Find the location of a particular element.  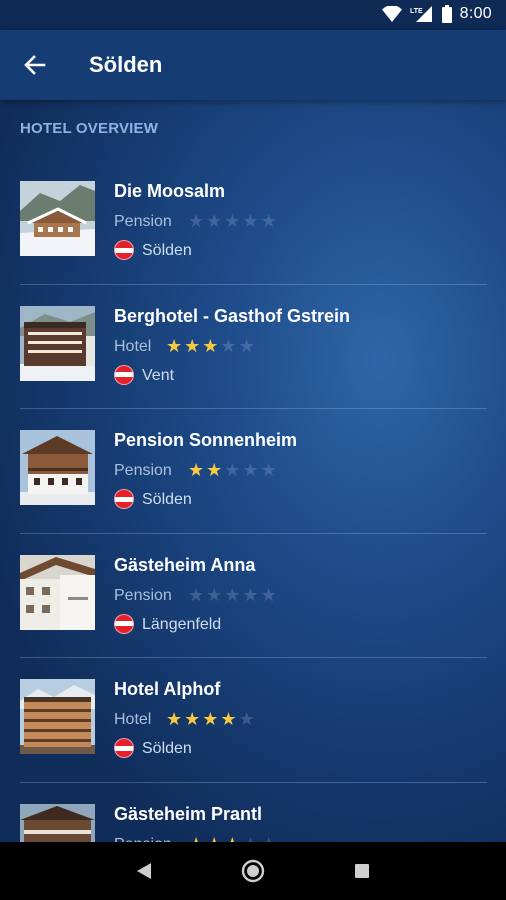

signal-lte-icon: LTE is located at coordinates (421, 14).